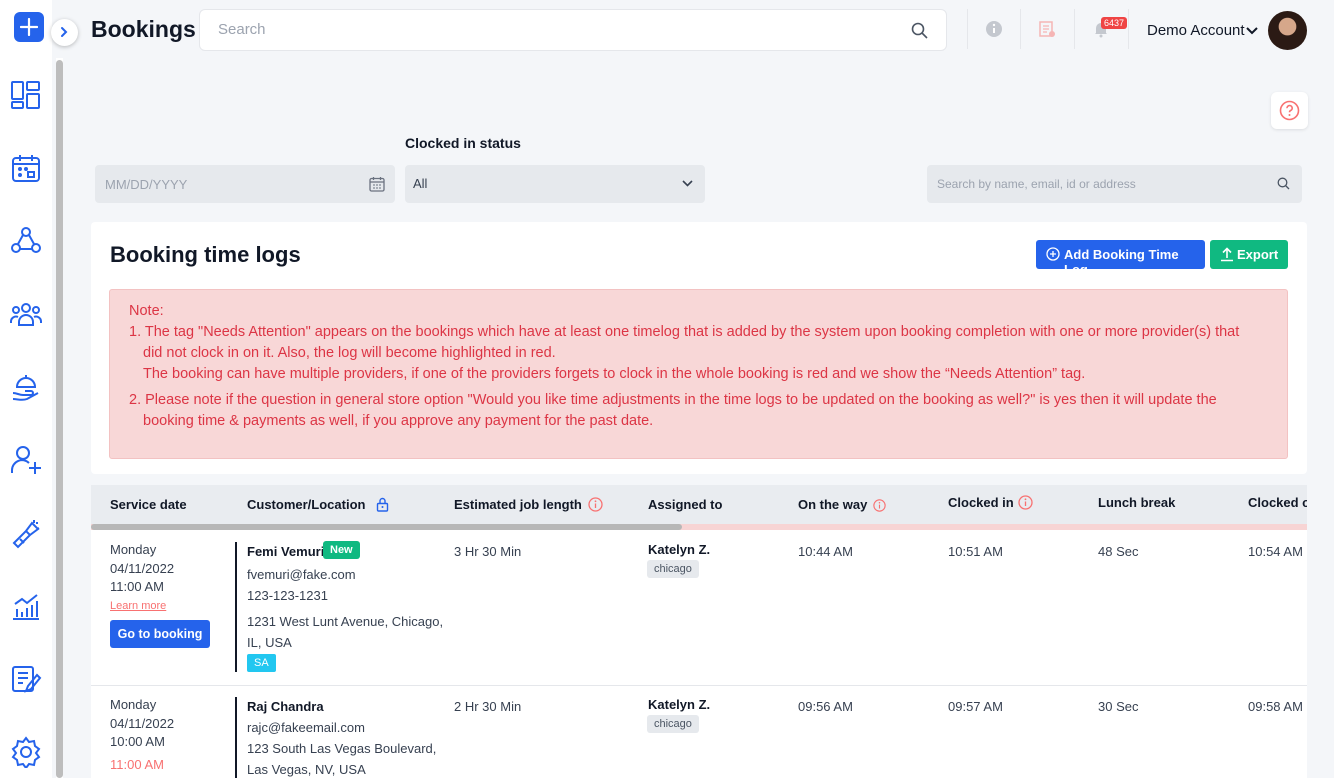 This screenshot has height=778, width=1334. Describe the element at coordinates (285, 706) in the screenshot. I see `customer-name: Raj Chandra` at that location.